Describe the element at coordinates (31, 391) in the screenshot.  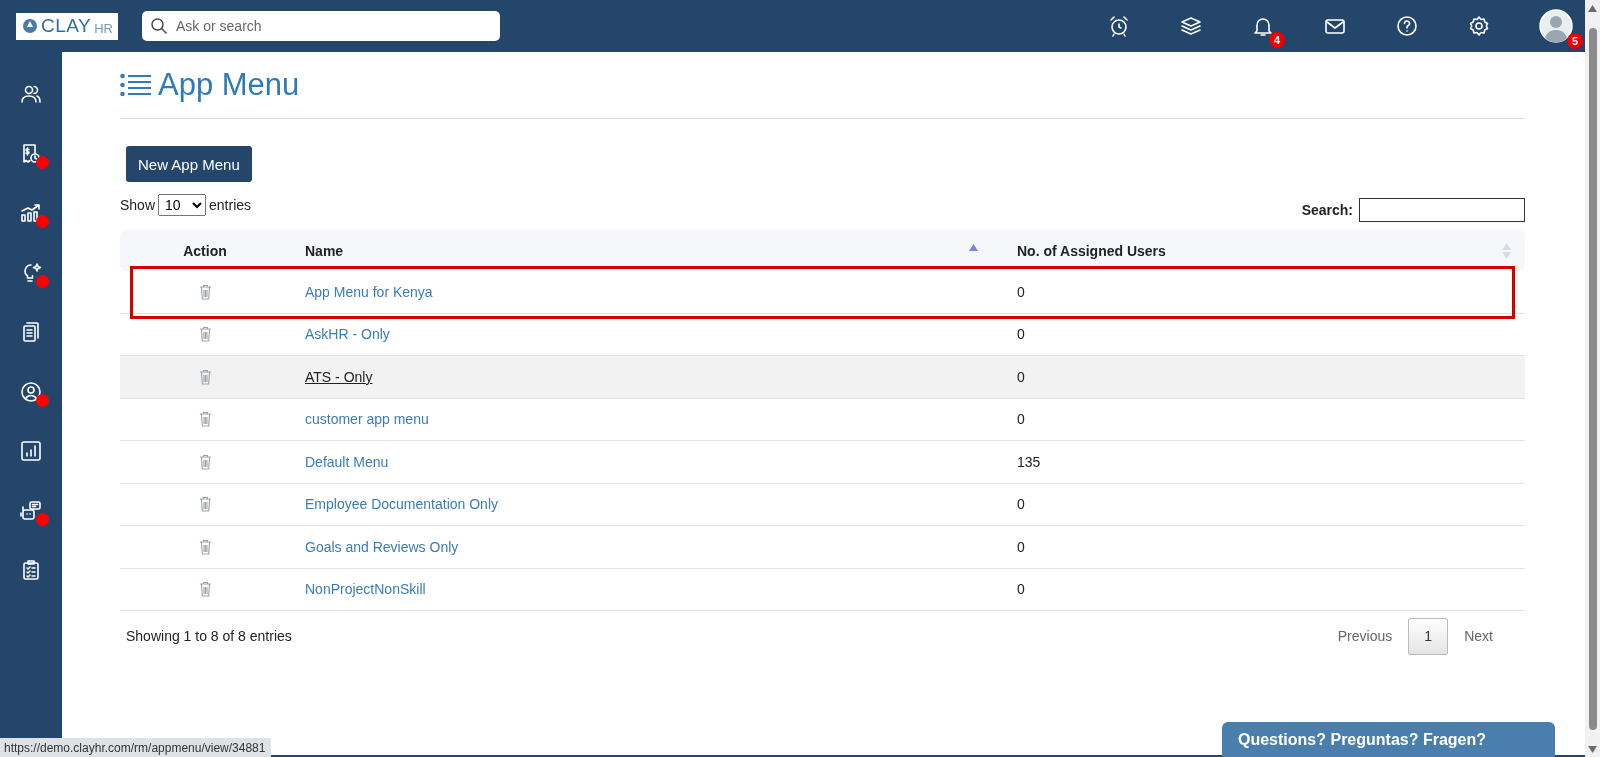
I see `user-circle-icon` at that location.